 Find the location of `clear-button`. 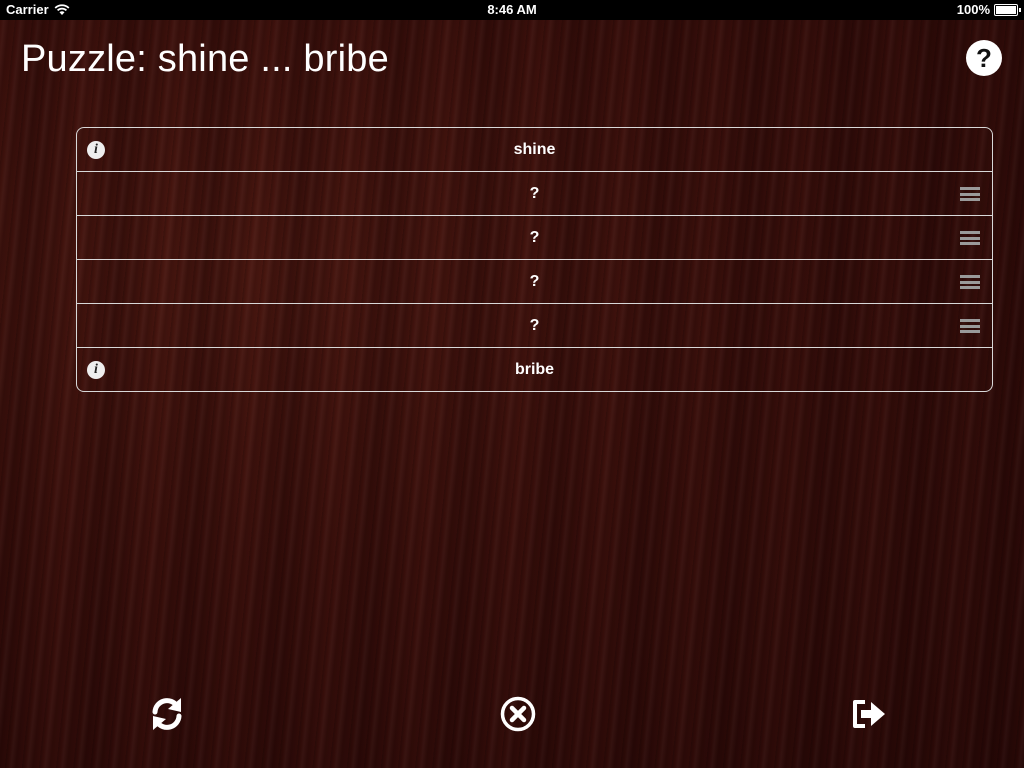

clear-button is located at coordinates (518, 714).